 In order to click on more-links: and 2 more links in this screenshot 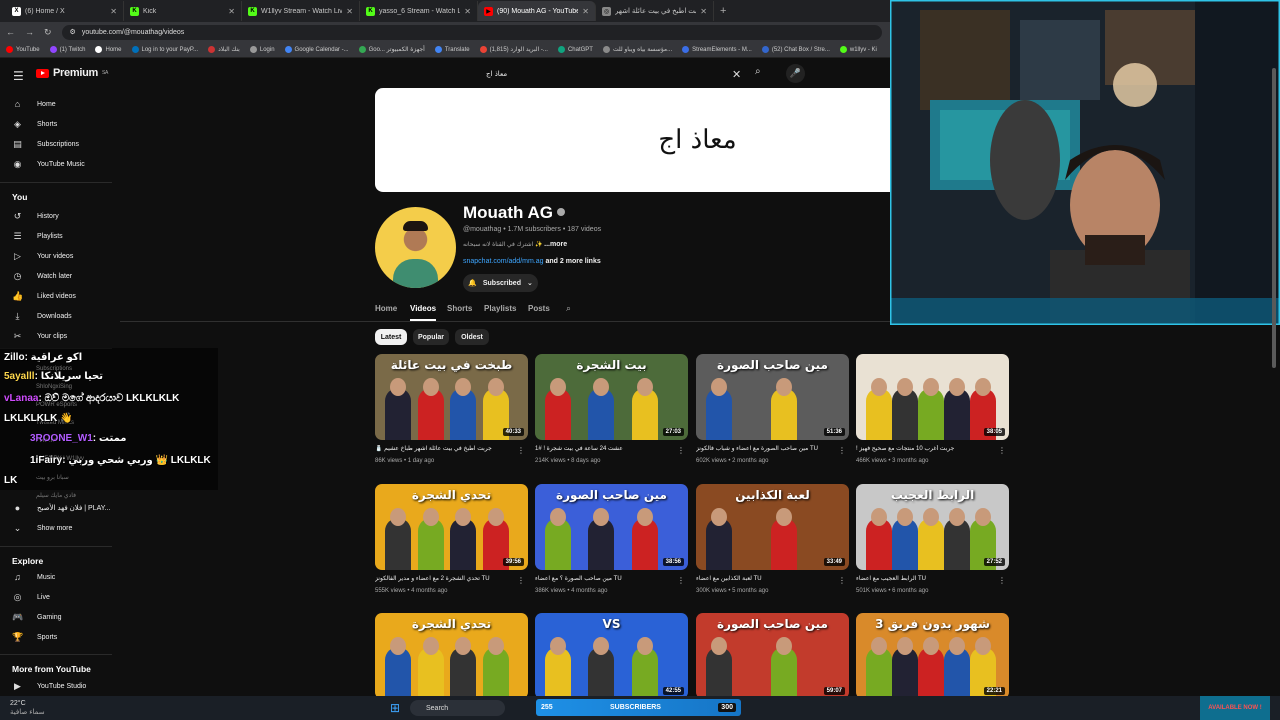, I will do `click(573, 261)`.